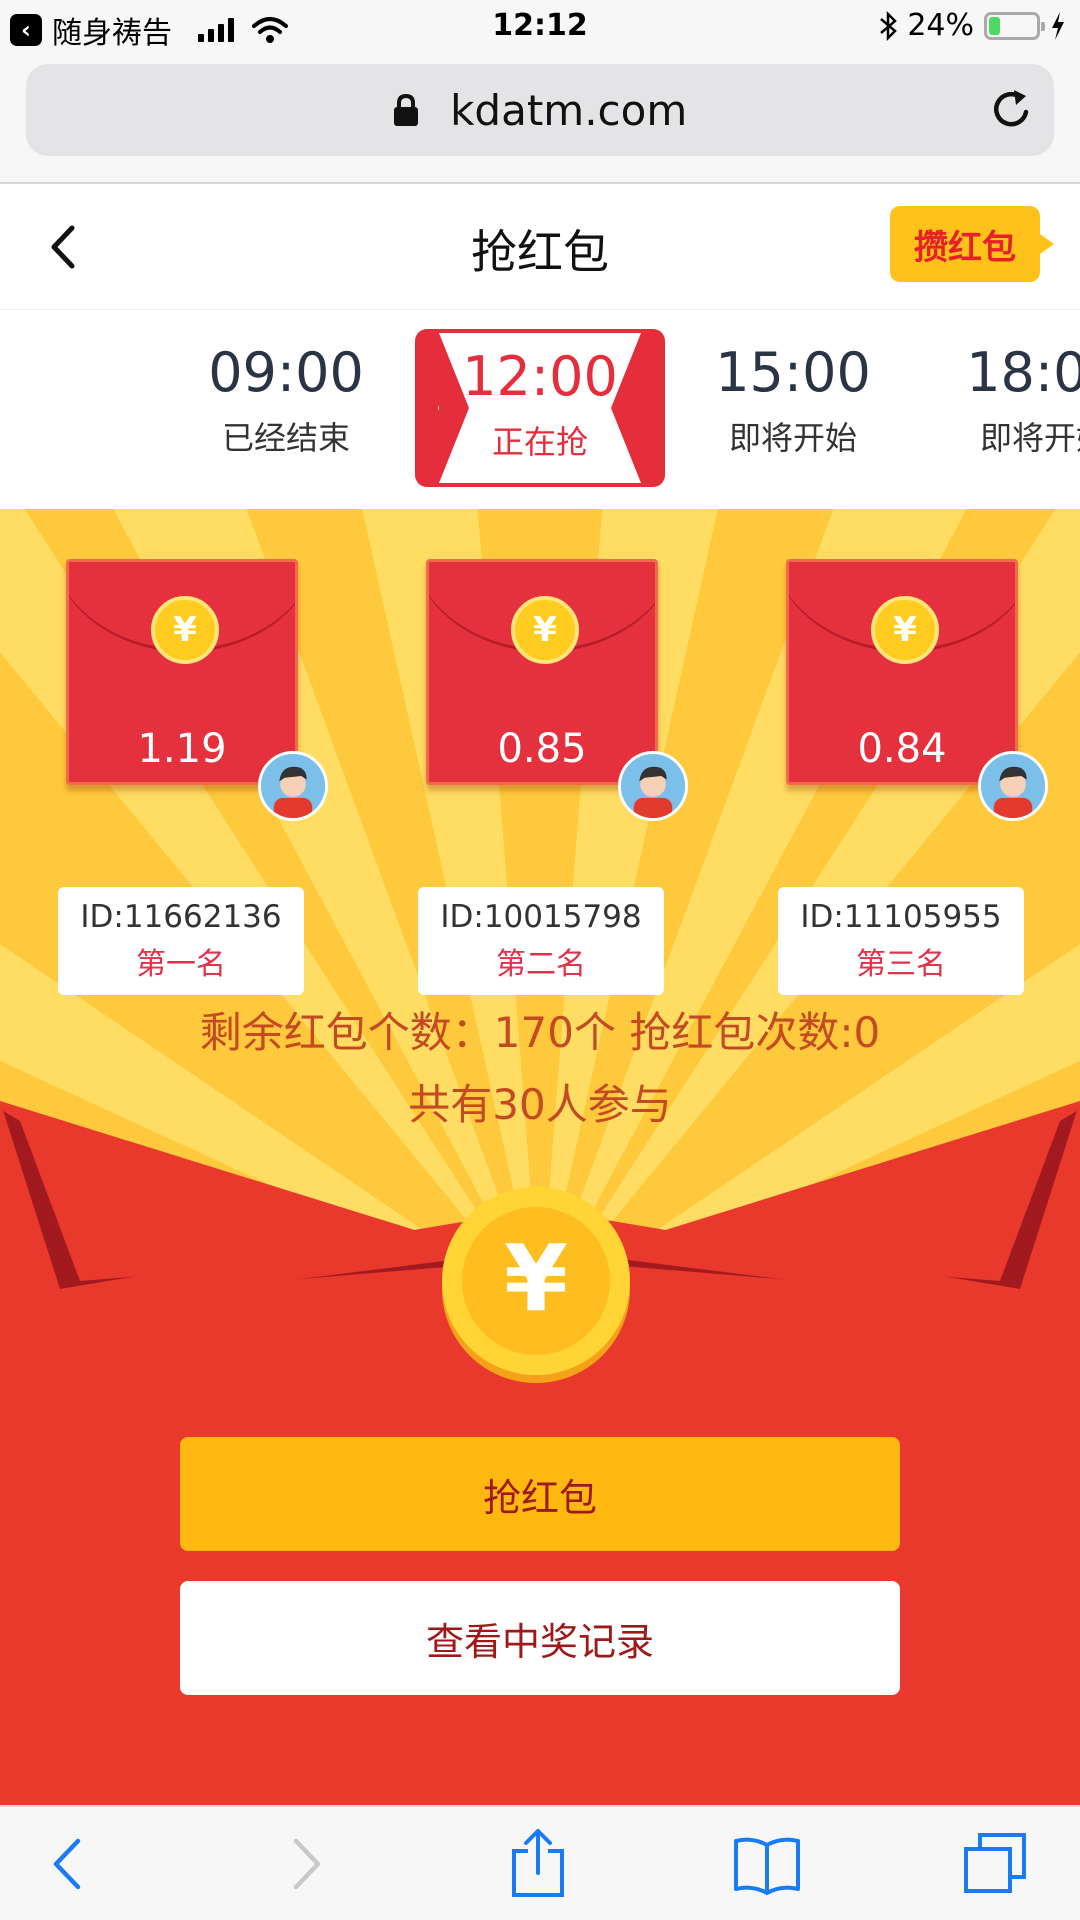 The width and height of the screenshot is (1080, 1920). I want to click on bookmarks-icon, so click(767, 1865).